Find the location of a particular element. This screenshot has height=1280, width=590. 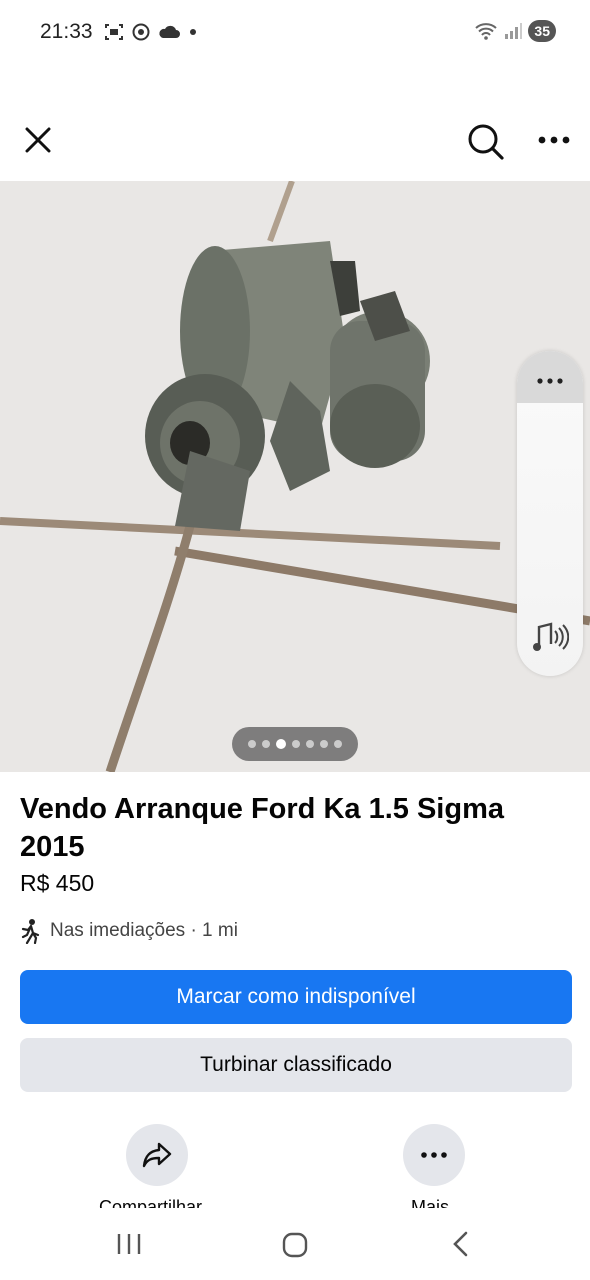

share-button is located at coordinates (157, 1155).